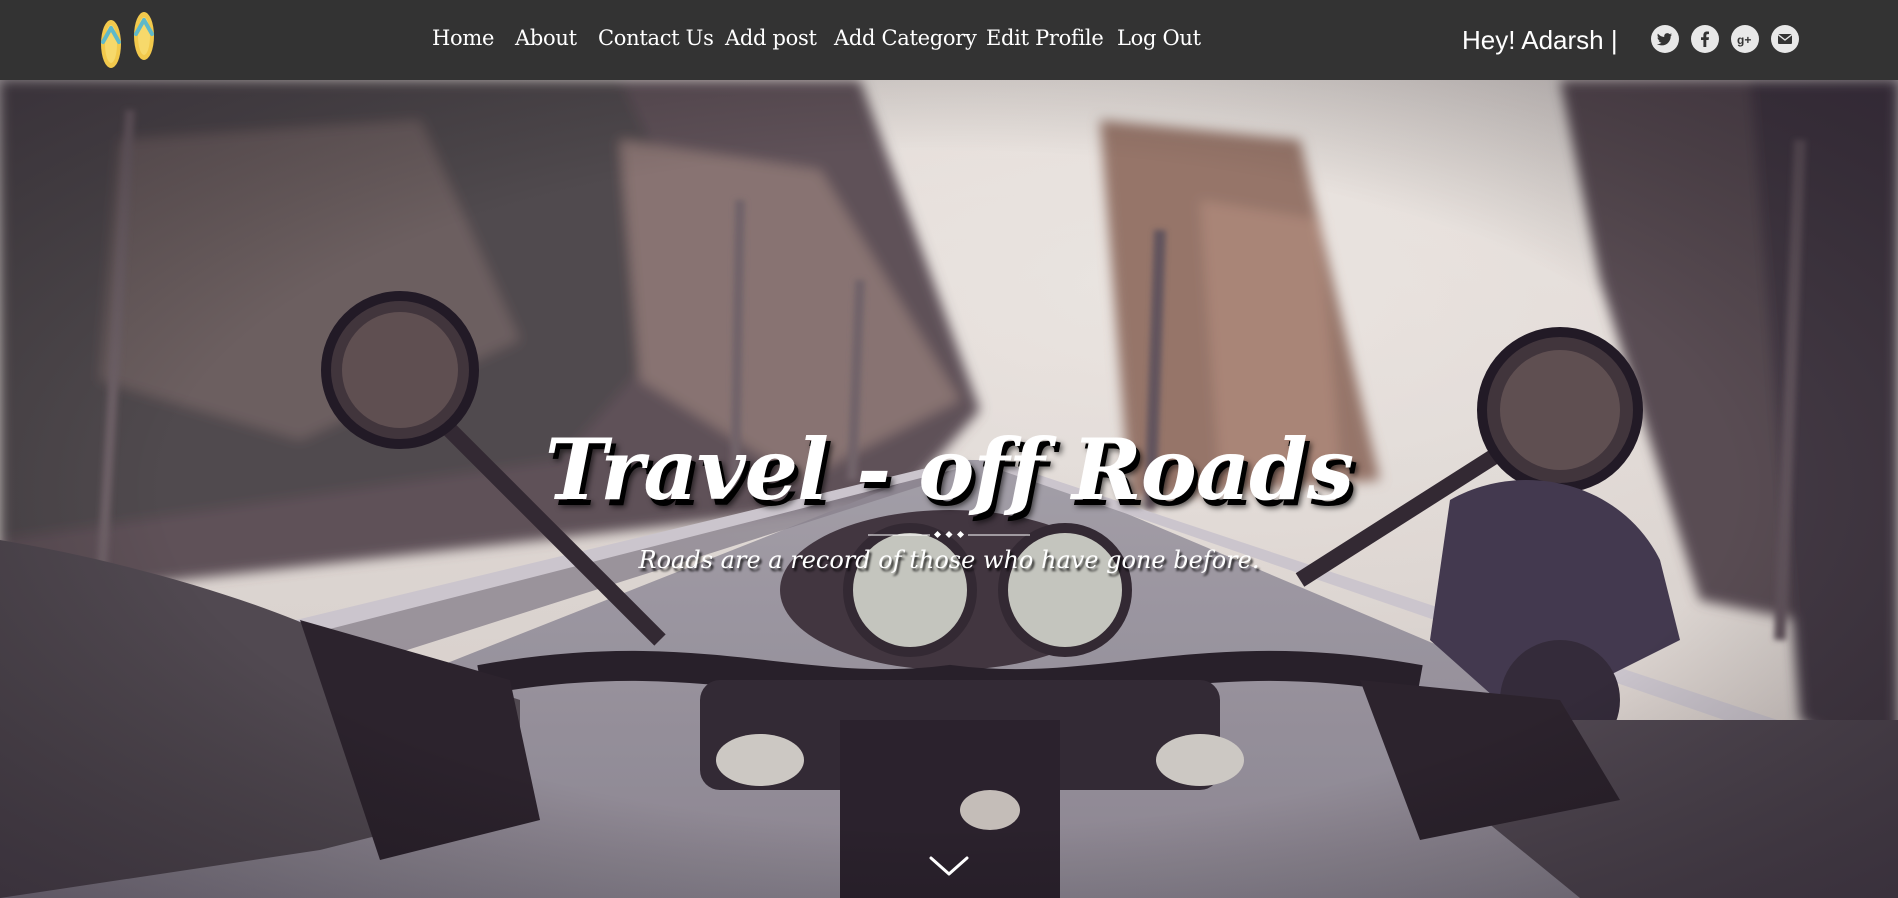 Image resolution: width=1898 pixels, height=898 pixels. Describe the element at coordinates (949, 469) in the screenshot. I see `hero-title: Travel - off Roads` at that location.